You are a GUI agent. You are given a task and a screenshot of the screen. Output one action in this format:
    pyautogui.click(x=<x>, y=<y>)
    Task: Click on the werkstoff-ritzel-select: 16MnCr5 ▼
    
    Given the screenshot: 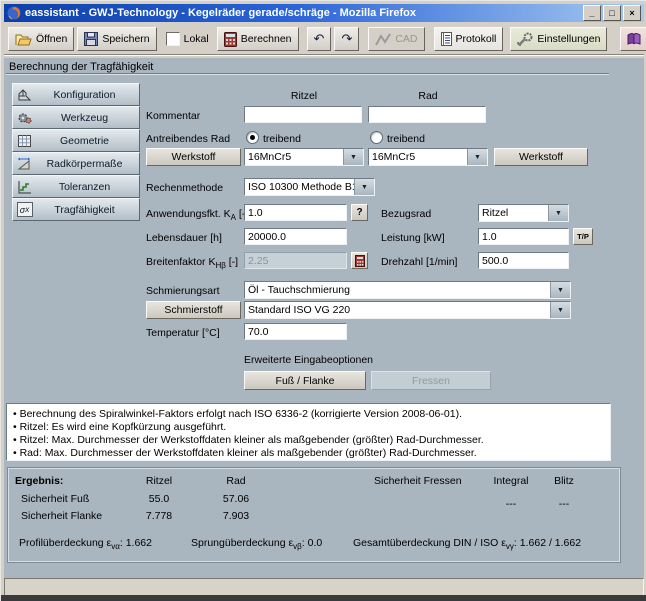 What is the action you would take?
    pyautogui.click(x=304, y=157)
    